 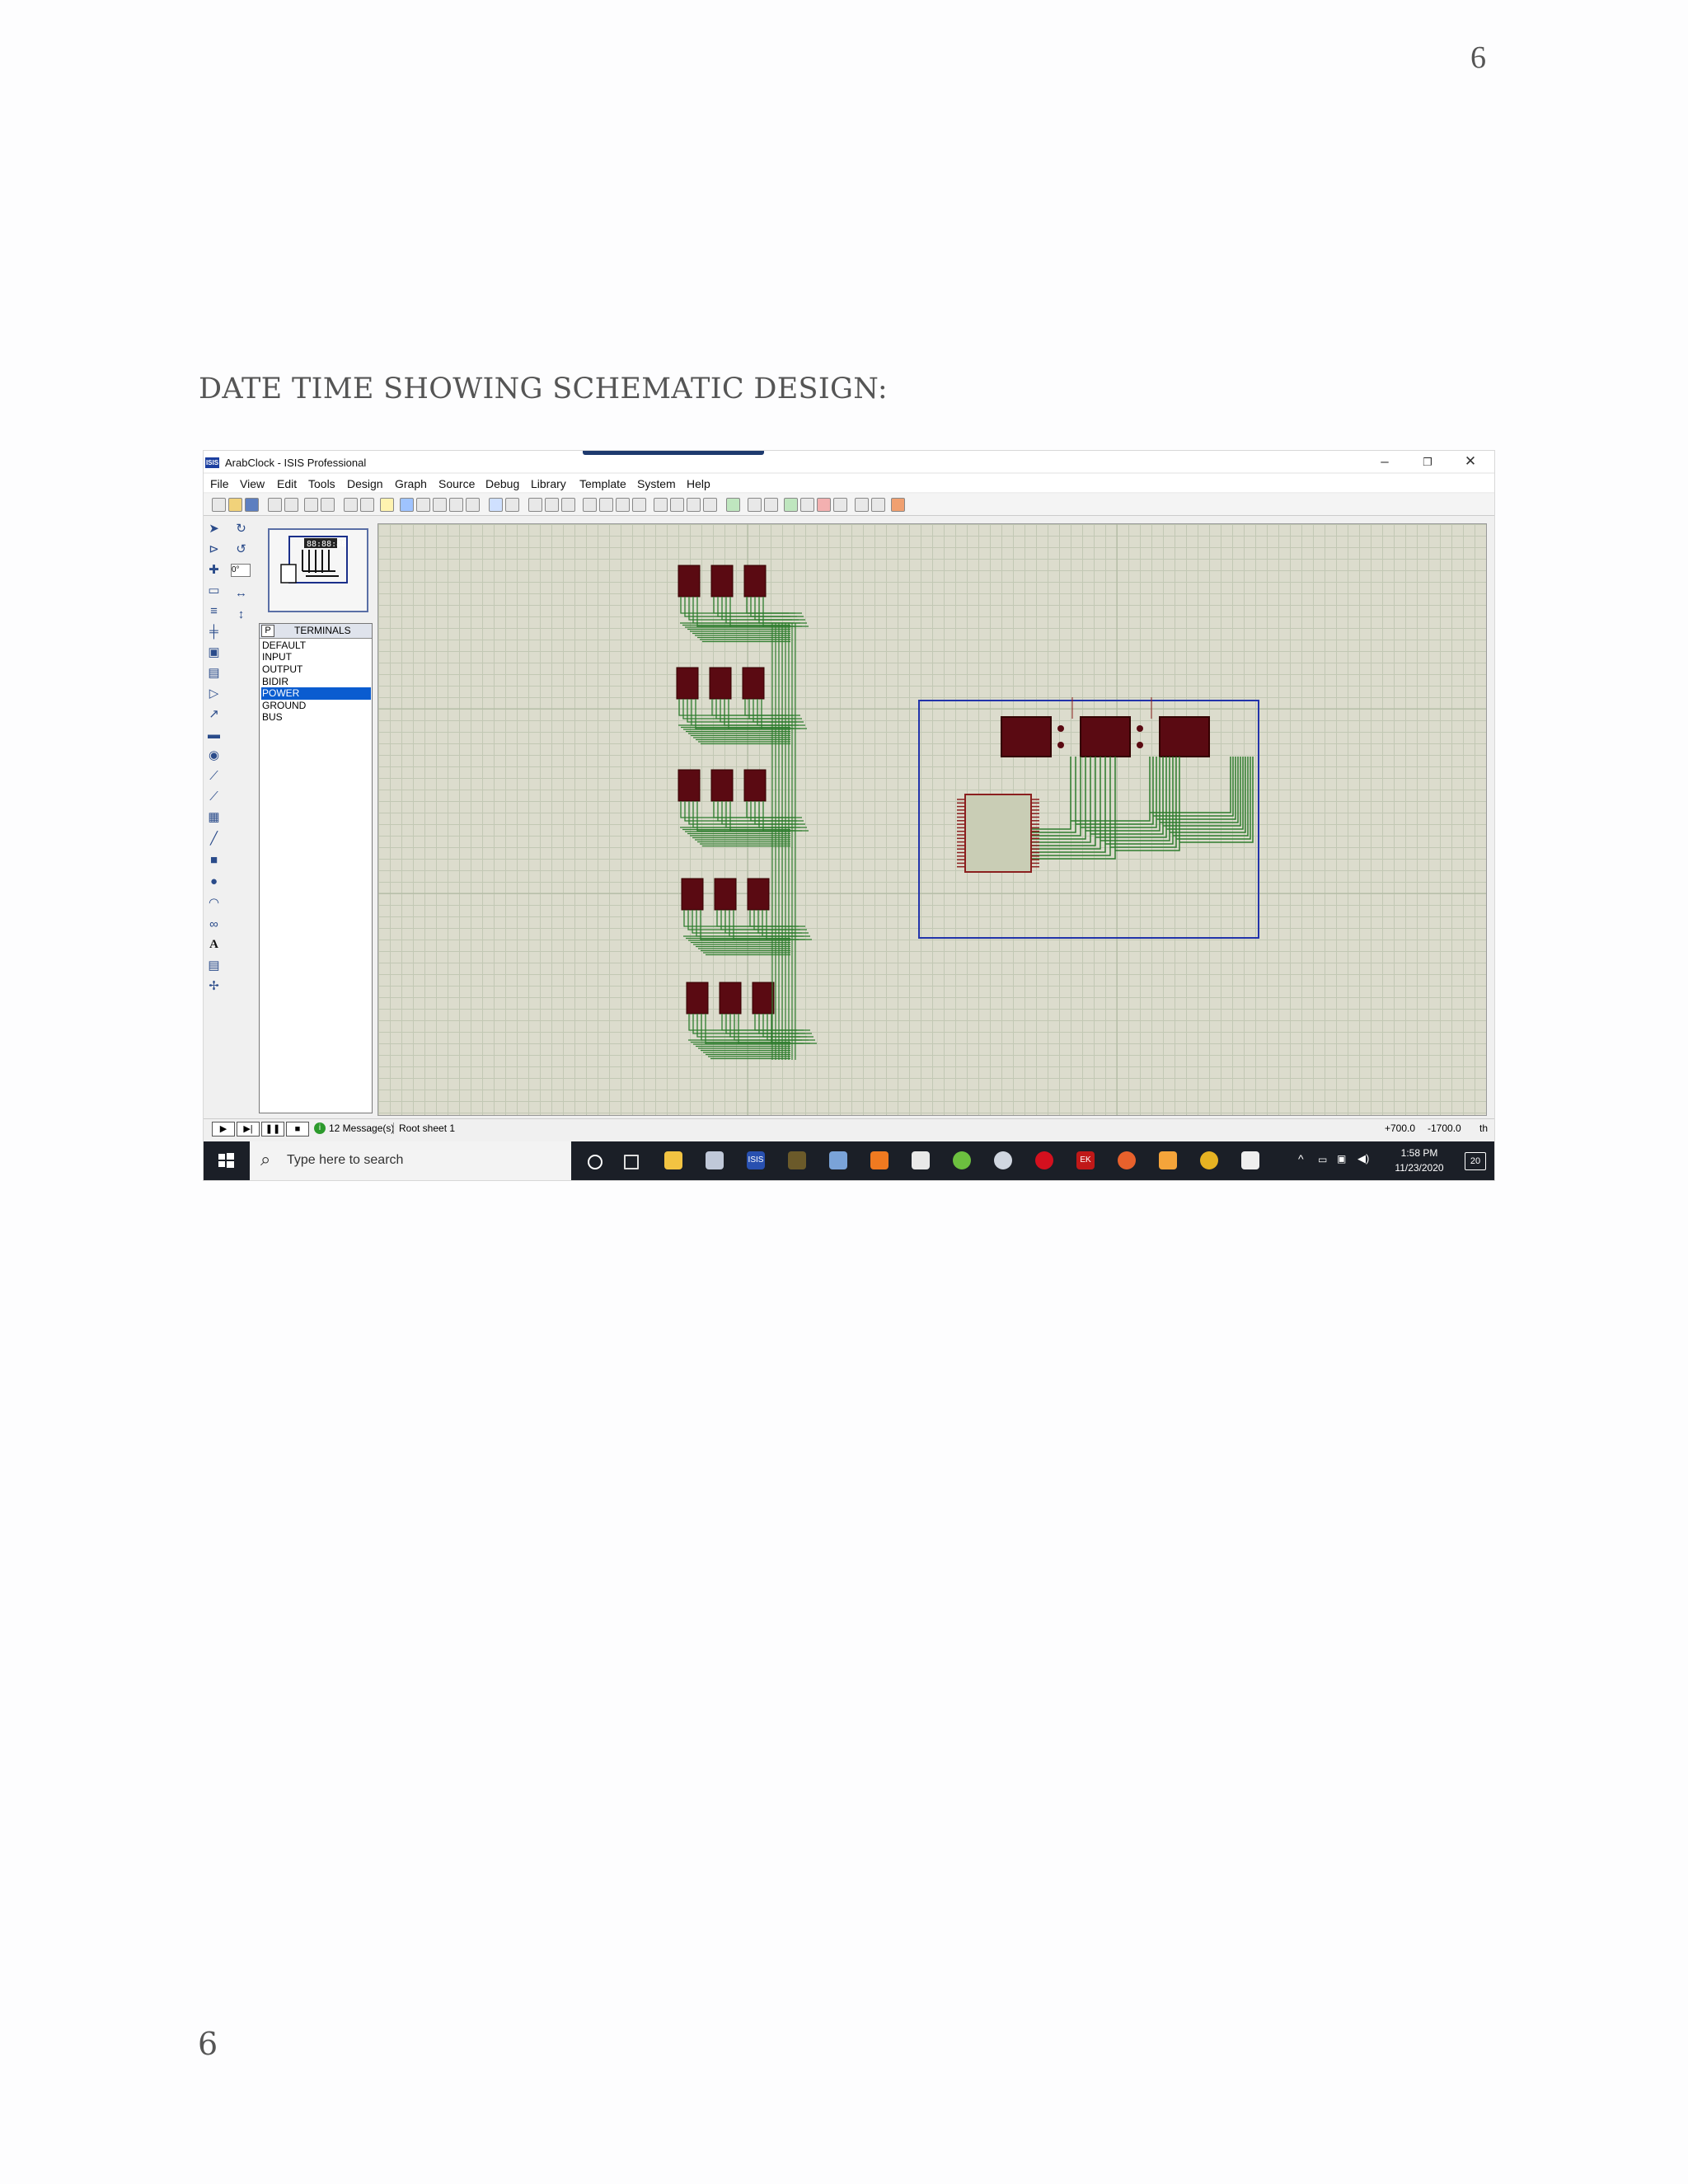 I want to click on component-mode-icon: ⊳, so click(x=214, y=549).